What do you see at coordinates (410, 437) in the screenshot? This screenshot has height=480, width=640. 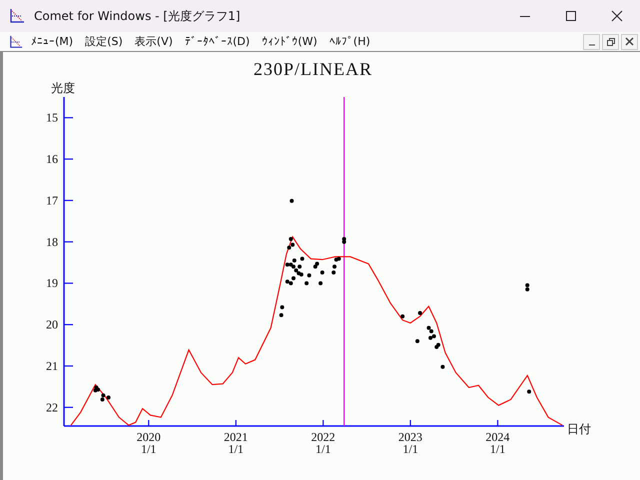 I see `tick-label: 2023` at bounding box center [410, 437].